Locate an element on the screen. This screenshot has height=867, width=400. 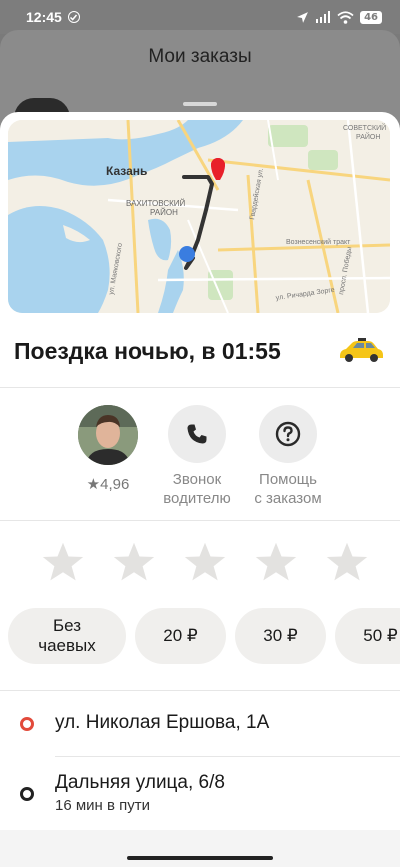
call-driver-button is located at coordinates (197, 434).